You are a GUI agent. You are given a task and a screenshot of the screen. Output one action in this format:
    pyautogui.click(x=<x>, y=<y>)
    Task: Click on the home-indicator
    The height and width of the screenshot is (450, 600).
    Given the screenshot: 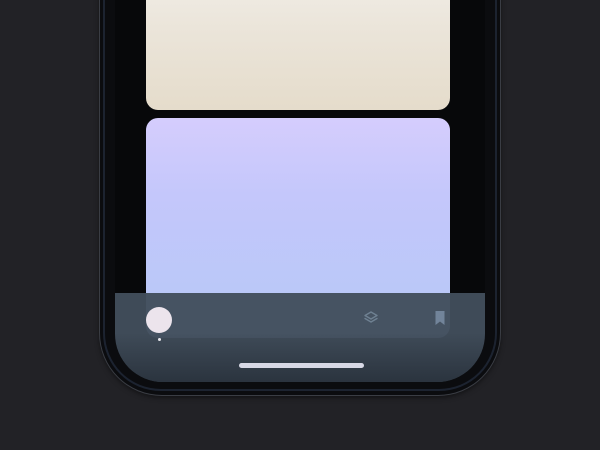 What is the action you would take?
    pyautogui.click(x=301, y=365)
    